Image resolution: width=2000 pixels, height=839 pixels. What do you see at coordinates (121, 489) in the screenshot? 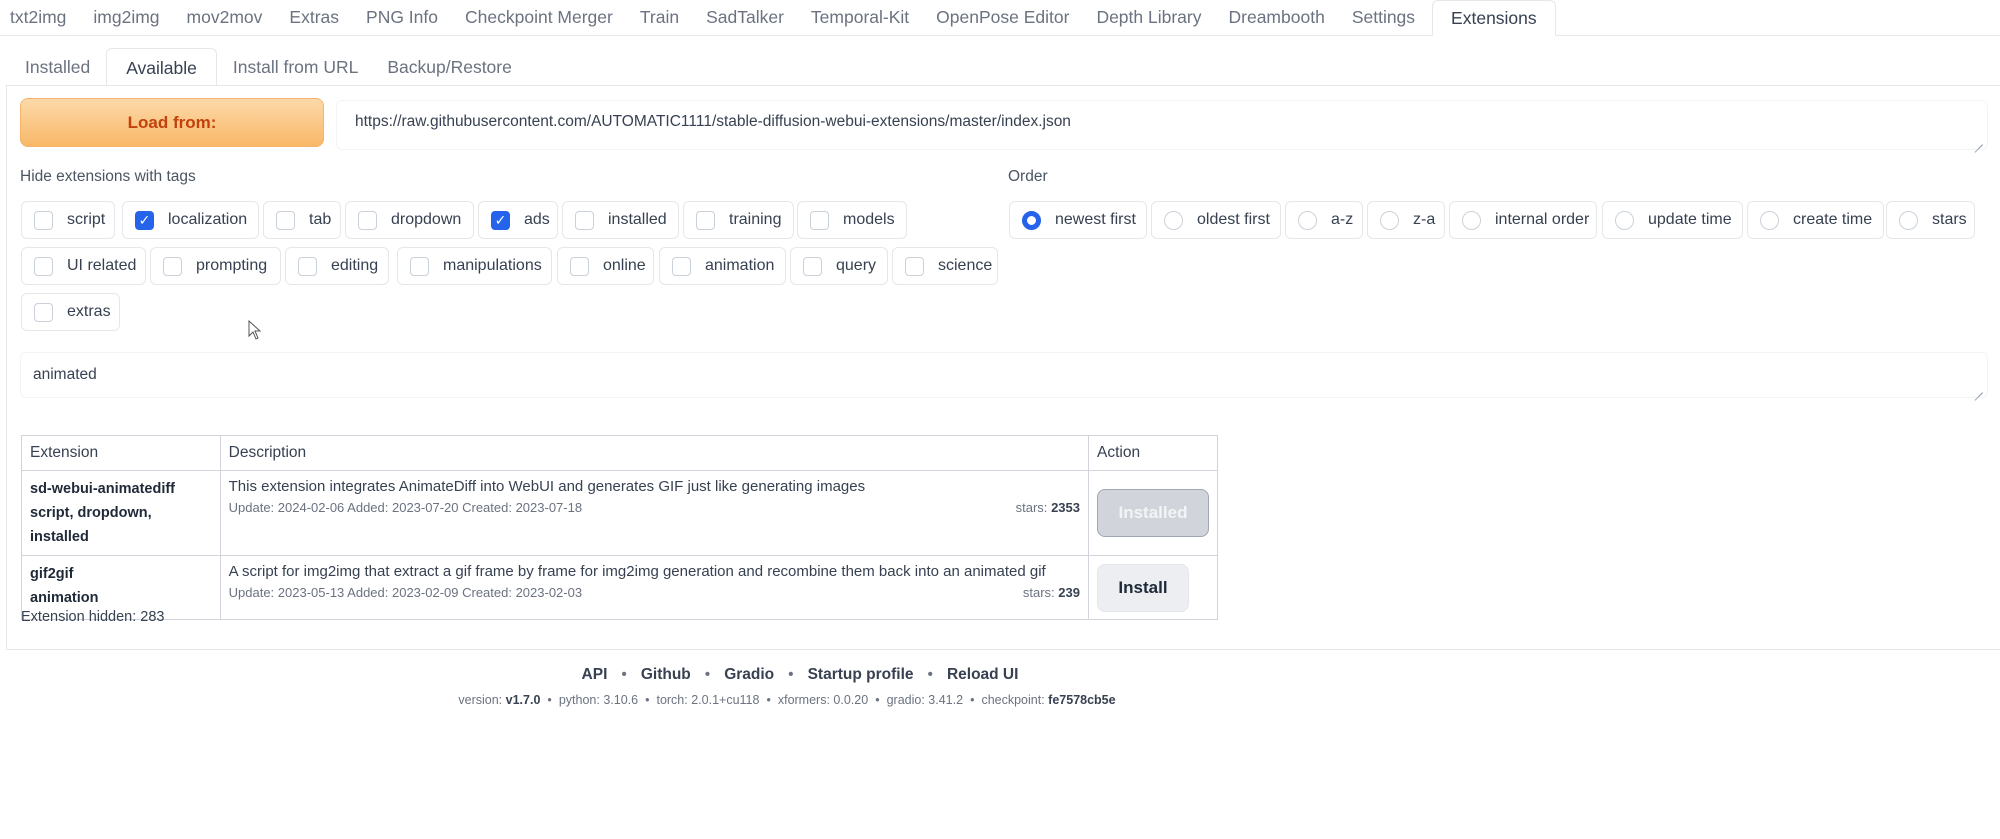
I see `extension-name-link: sd-webui-animatediff` at bounding box center [121, 489].